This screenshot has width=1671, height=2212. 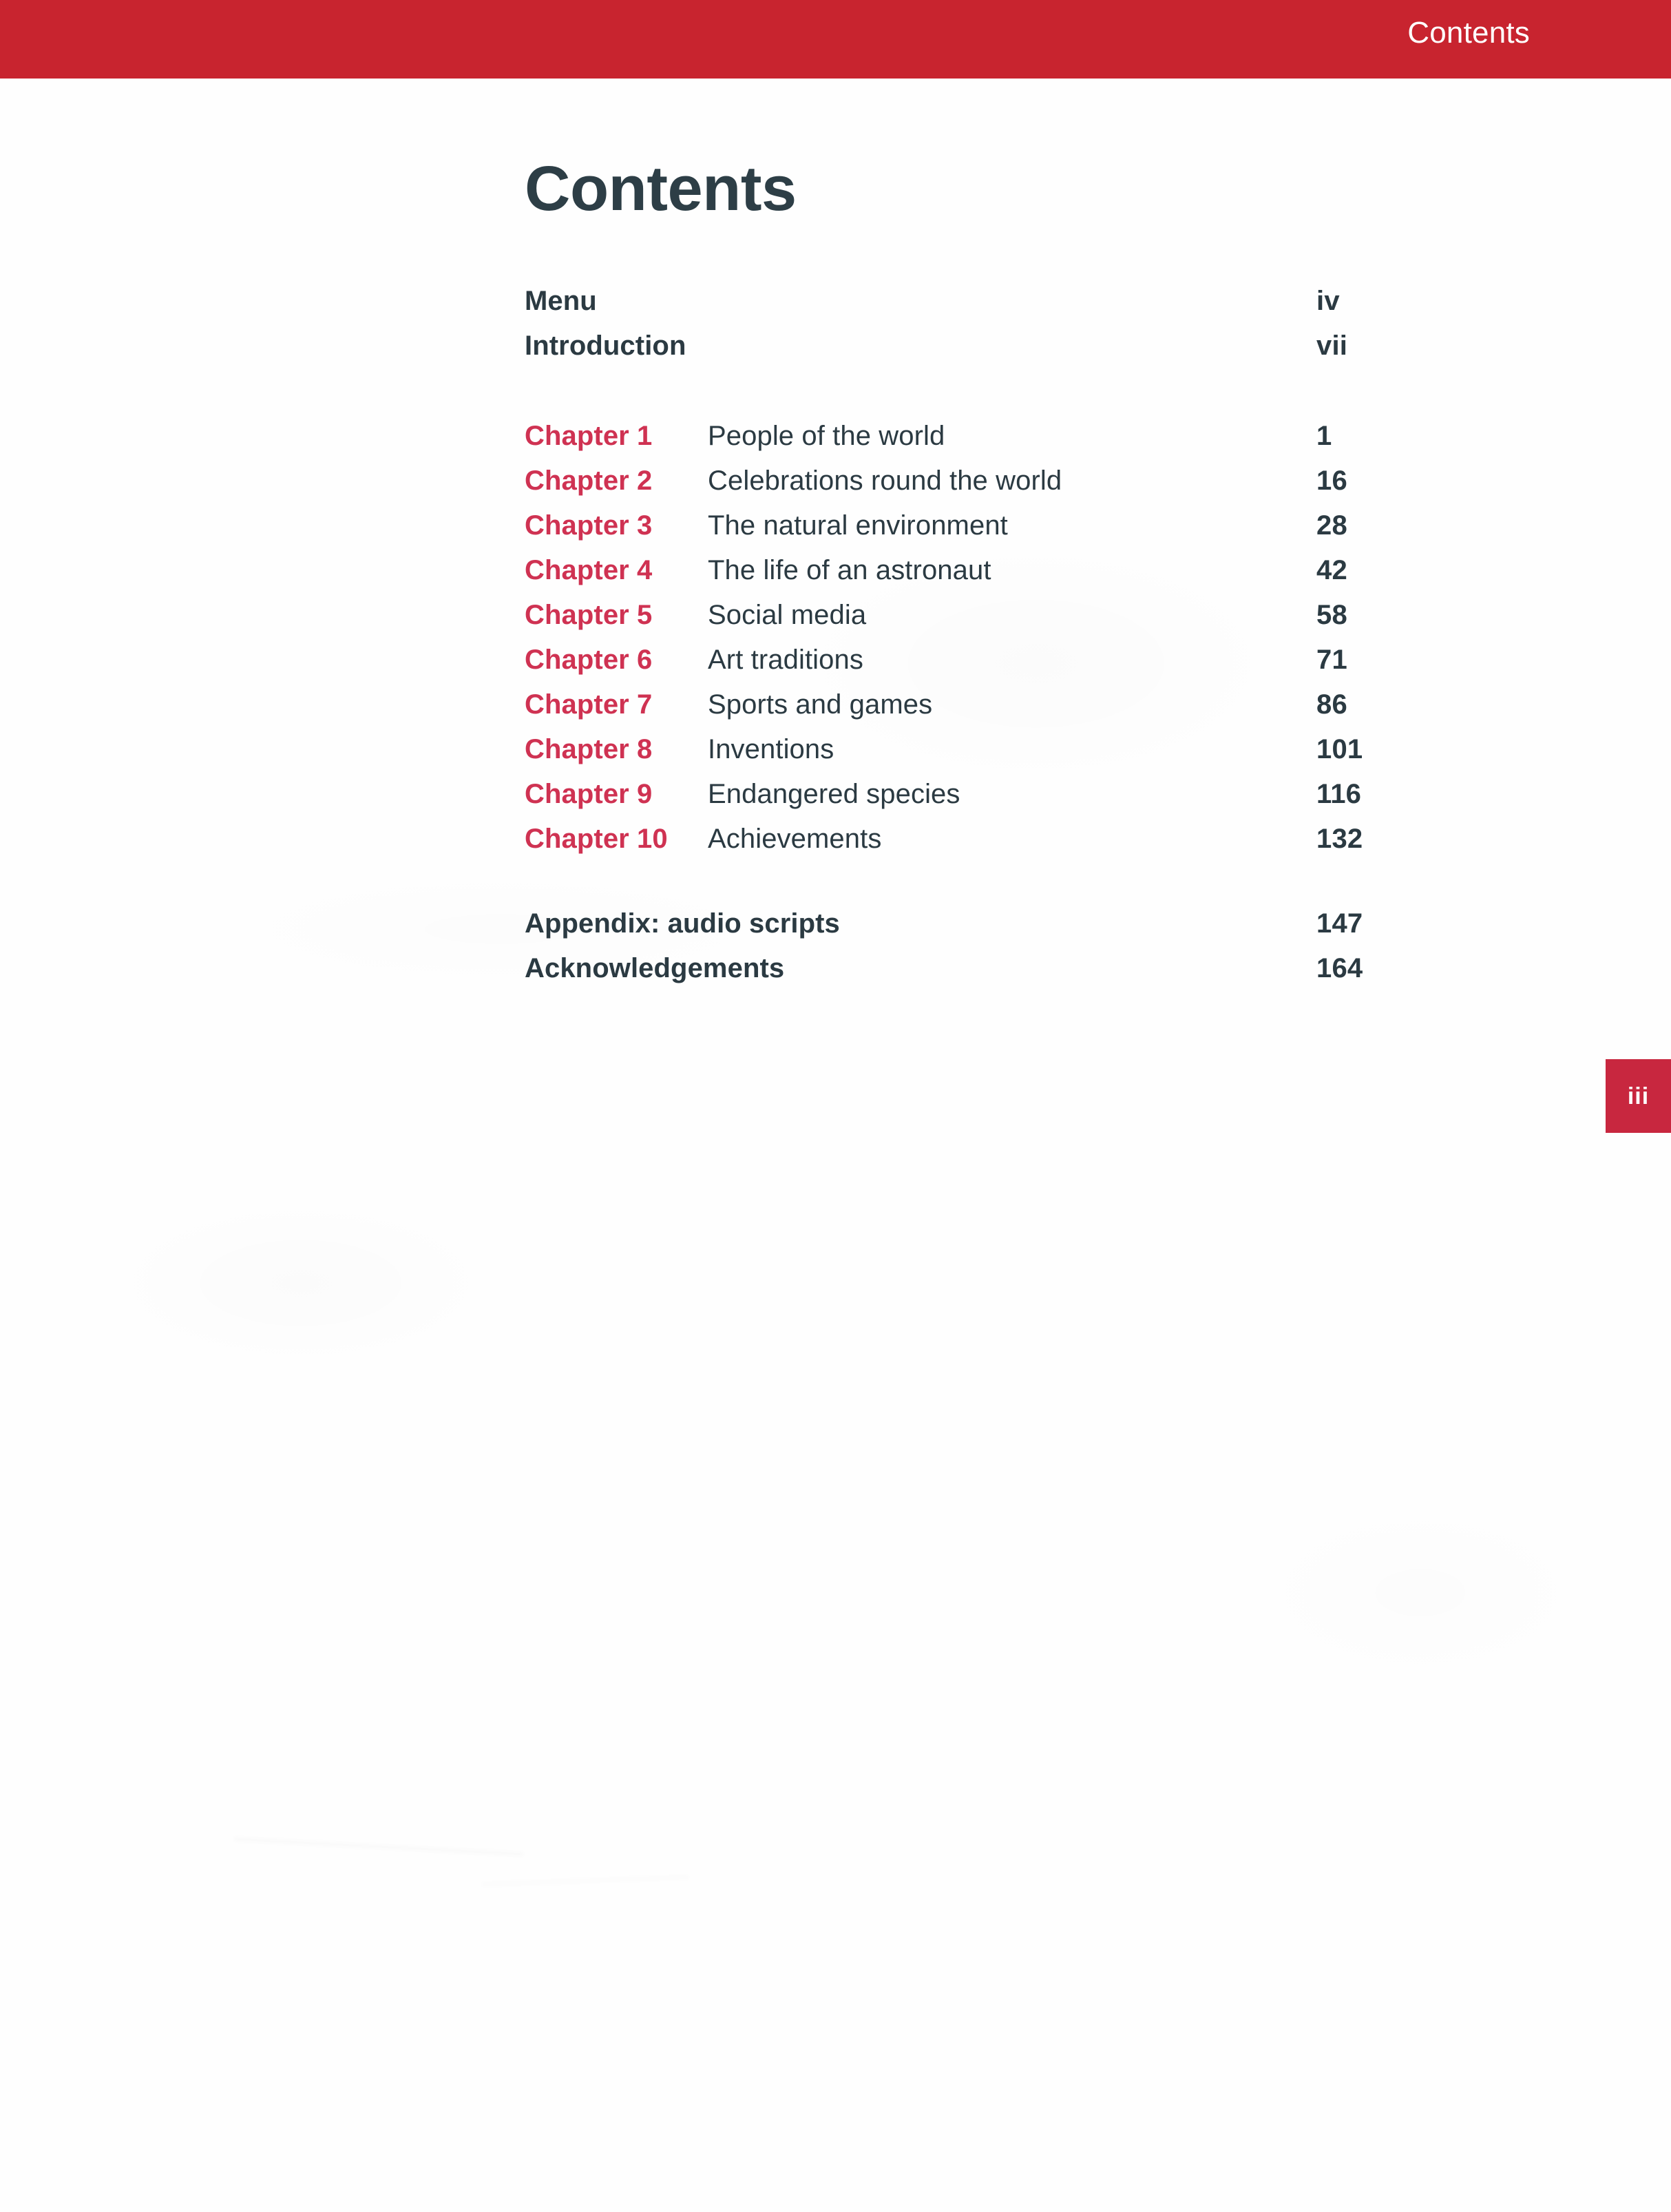 What do you see at coordinates (795, 839) in the screenshot?
I see `chapter-title: Achievements` at bounding box center [795, 839].